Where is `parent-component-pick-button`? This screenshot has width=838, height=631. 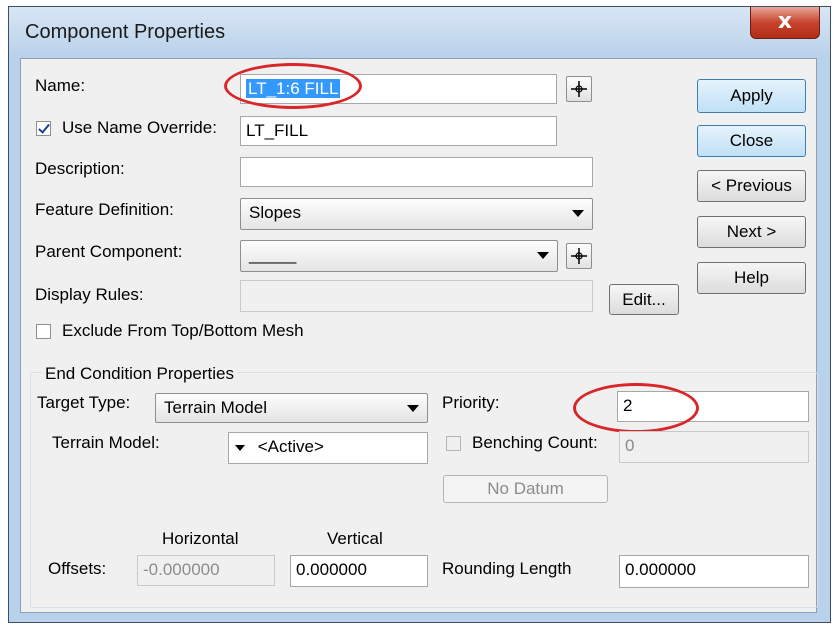 parent-component-pick-button is located at coordinates (579, 256).